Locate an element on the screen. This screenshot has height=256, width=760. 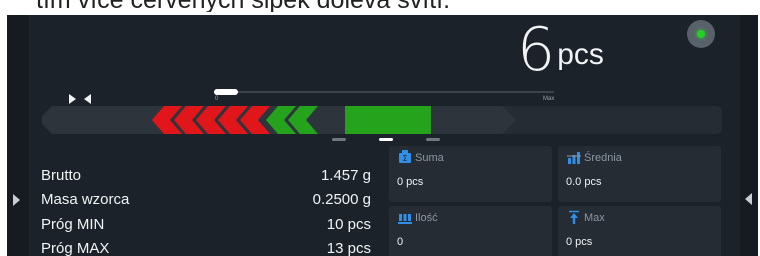
info-label: Brutto is located at coordinates (61, 175).